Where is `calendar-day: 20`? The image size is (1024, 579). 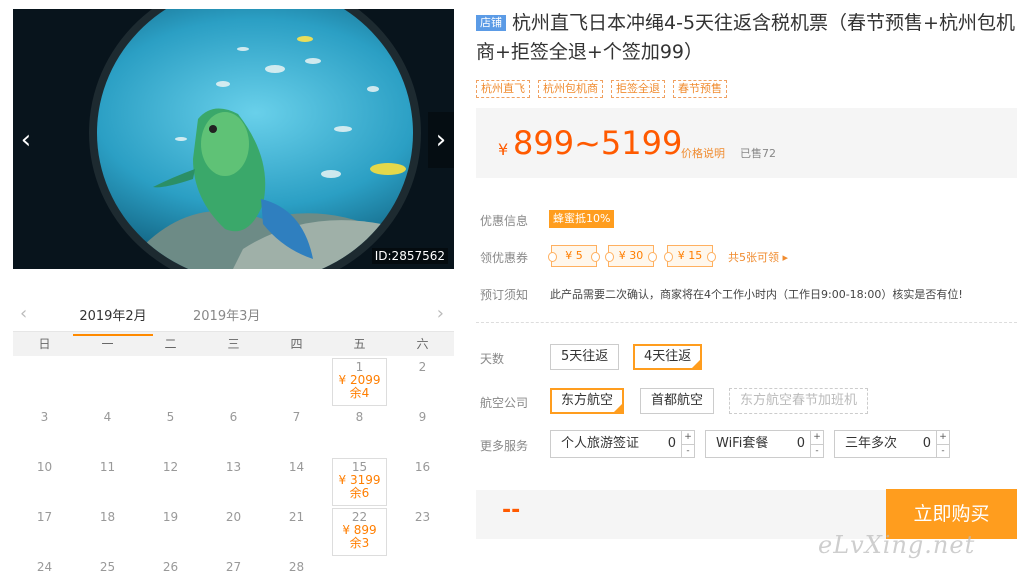
calendar-day: 20 is located at coordinates (233, 531).